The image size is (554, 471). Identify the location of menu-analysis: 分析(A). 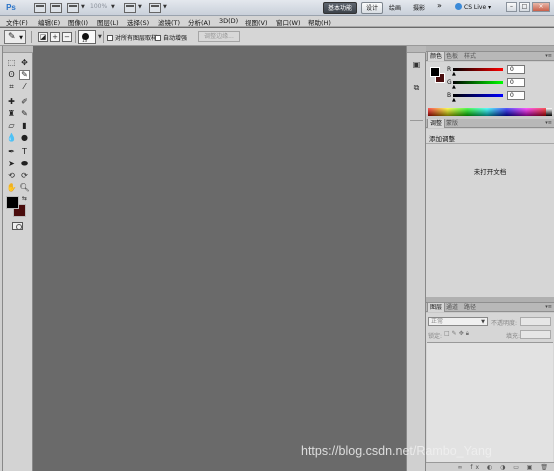
(199, 22).